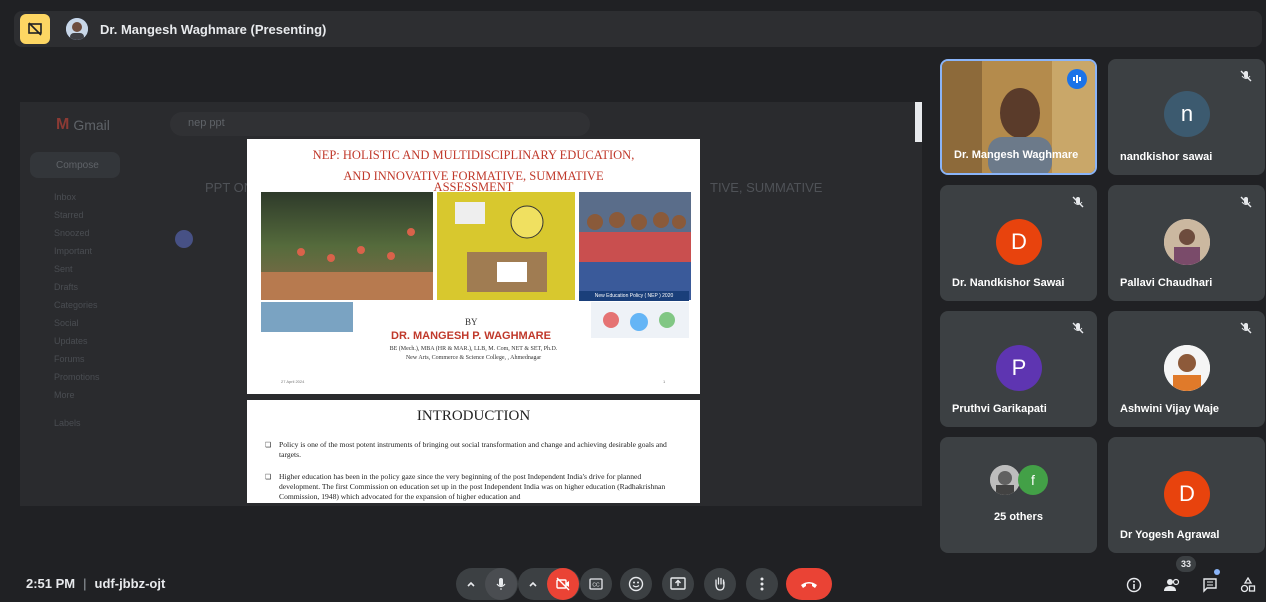  What do you see at coordinates (999, 409) in the screenshot?
I see `participant-name: Pruthvi Garikapati` at bounding box center [999, 409].